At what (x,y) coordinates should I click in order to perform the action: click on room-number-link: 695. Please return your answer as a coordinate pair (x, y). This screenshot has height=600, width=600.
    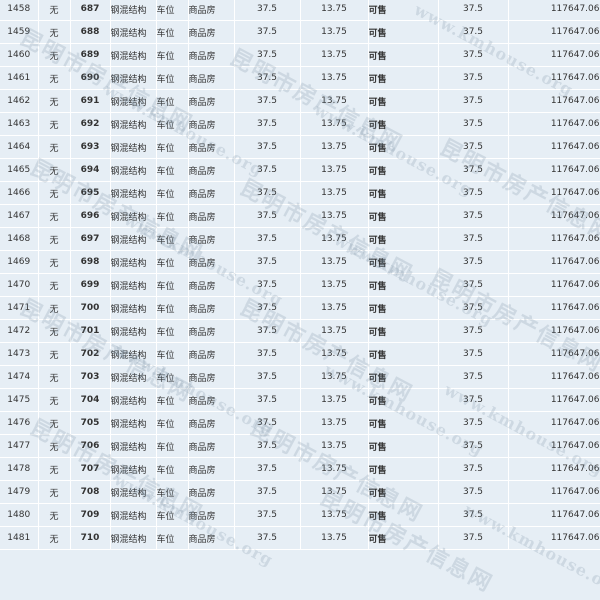
    Looking at the image, I should click on (90, 193).